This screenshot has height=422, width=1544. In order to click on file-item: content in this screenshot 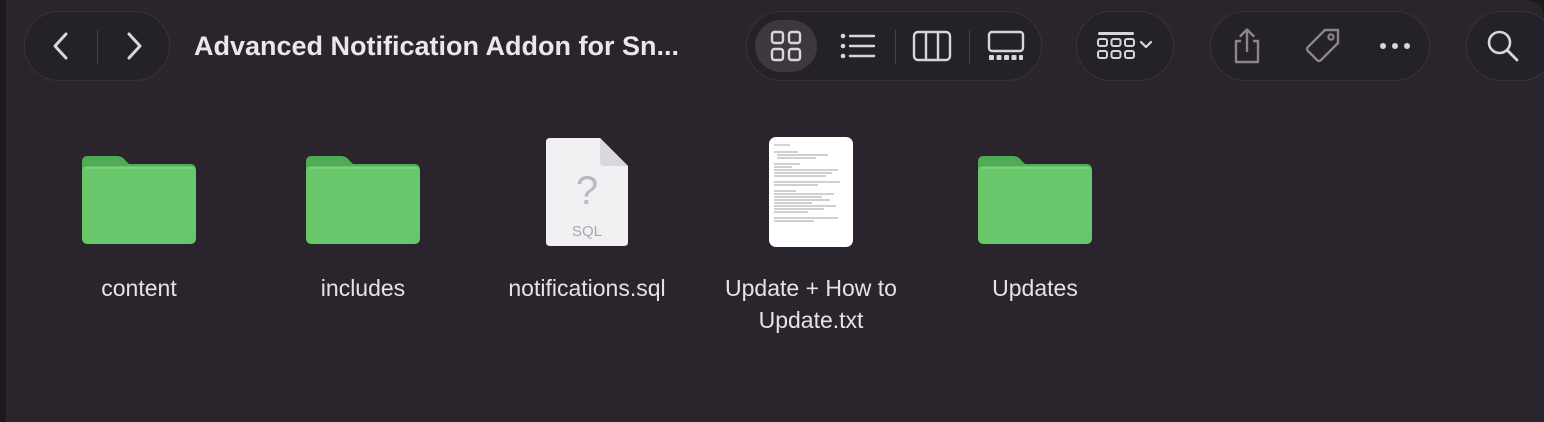, I will do `click(139, 218)`.